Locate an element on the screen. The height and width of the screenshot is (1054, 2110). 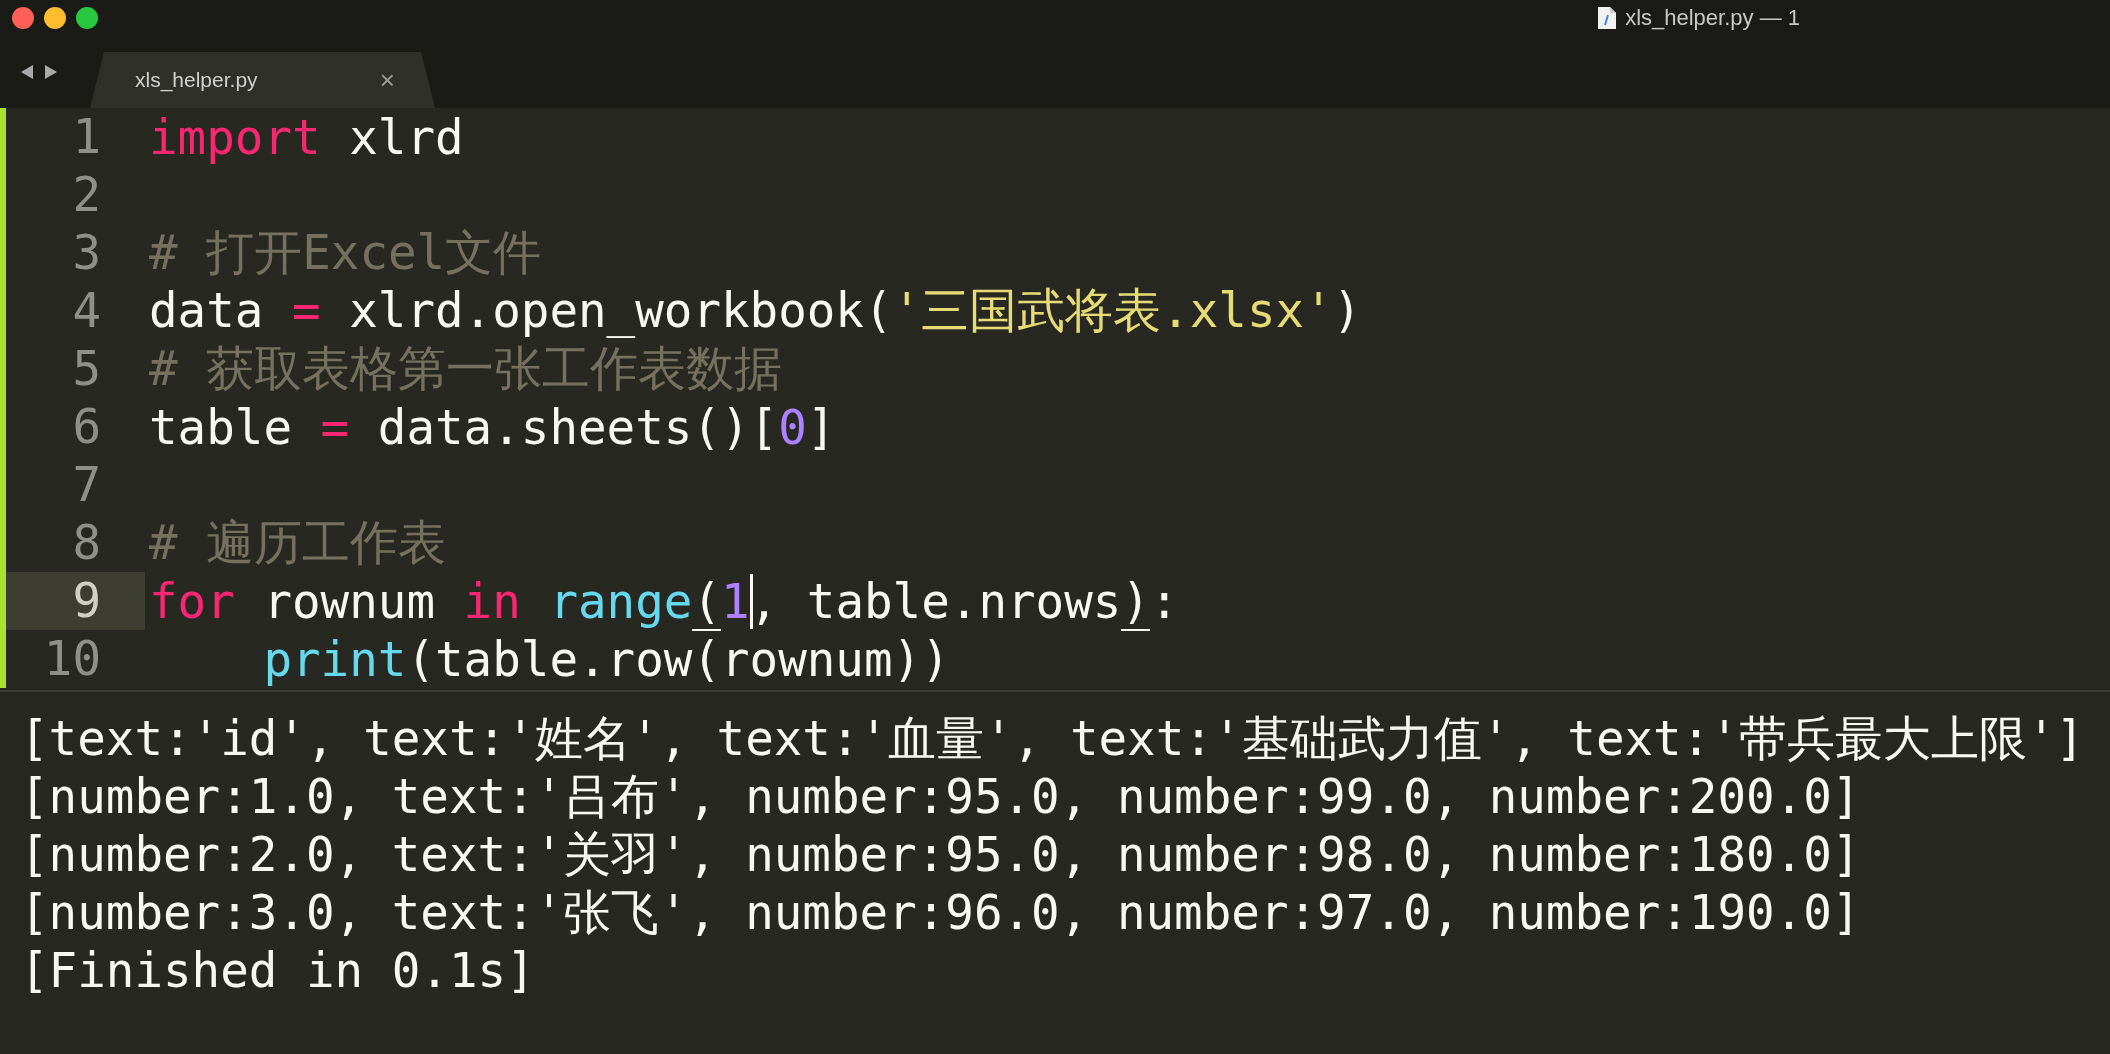
code-line: data = xlrd.open_workbook('三国武将表.xlsx') is located at coordinates (755, 311).